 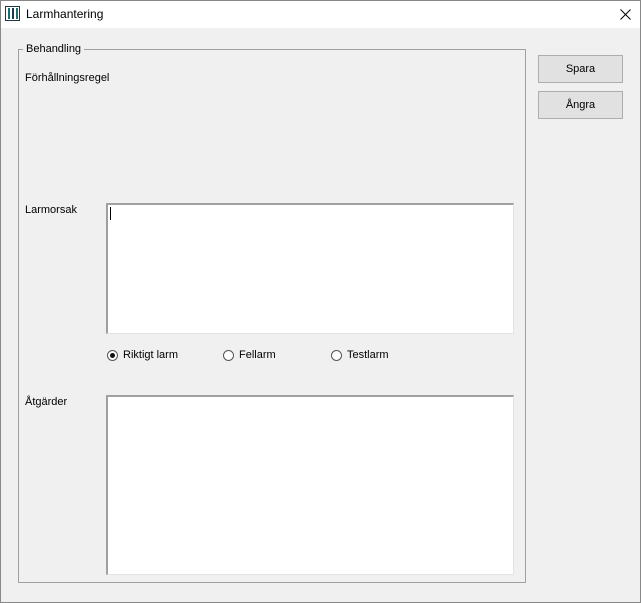 I want to click on radio-test-alarm: Testlarm, so click(x=360, y=355).